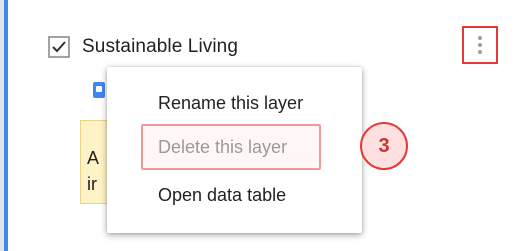 The image size is (522, 251). I want to click on menu-item-open-data-table: Open data table, so click(234, 195).